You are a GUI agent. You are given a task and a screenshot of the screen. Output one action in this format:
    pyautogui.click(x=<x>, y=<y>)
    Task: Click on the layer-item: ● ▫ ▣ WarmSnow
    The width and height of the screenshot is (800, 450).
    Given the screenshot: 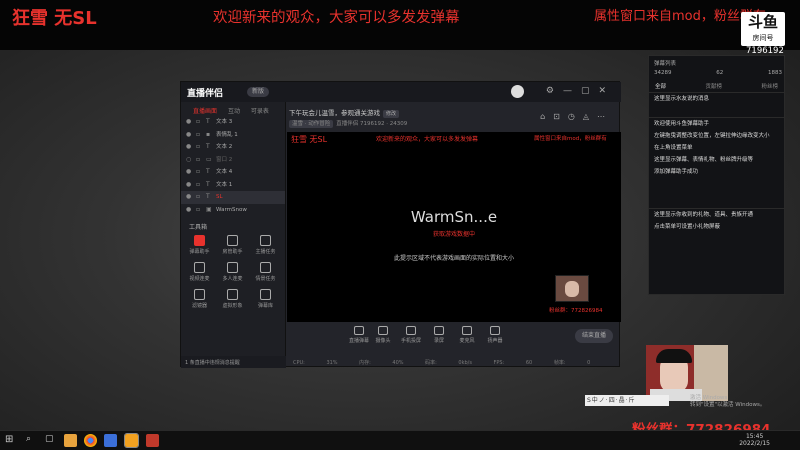 What is the action you would take?
    pyautogui.click(x=233, y=210)
    